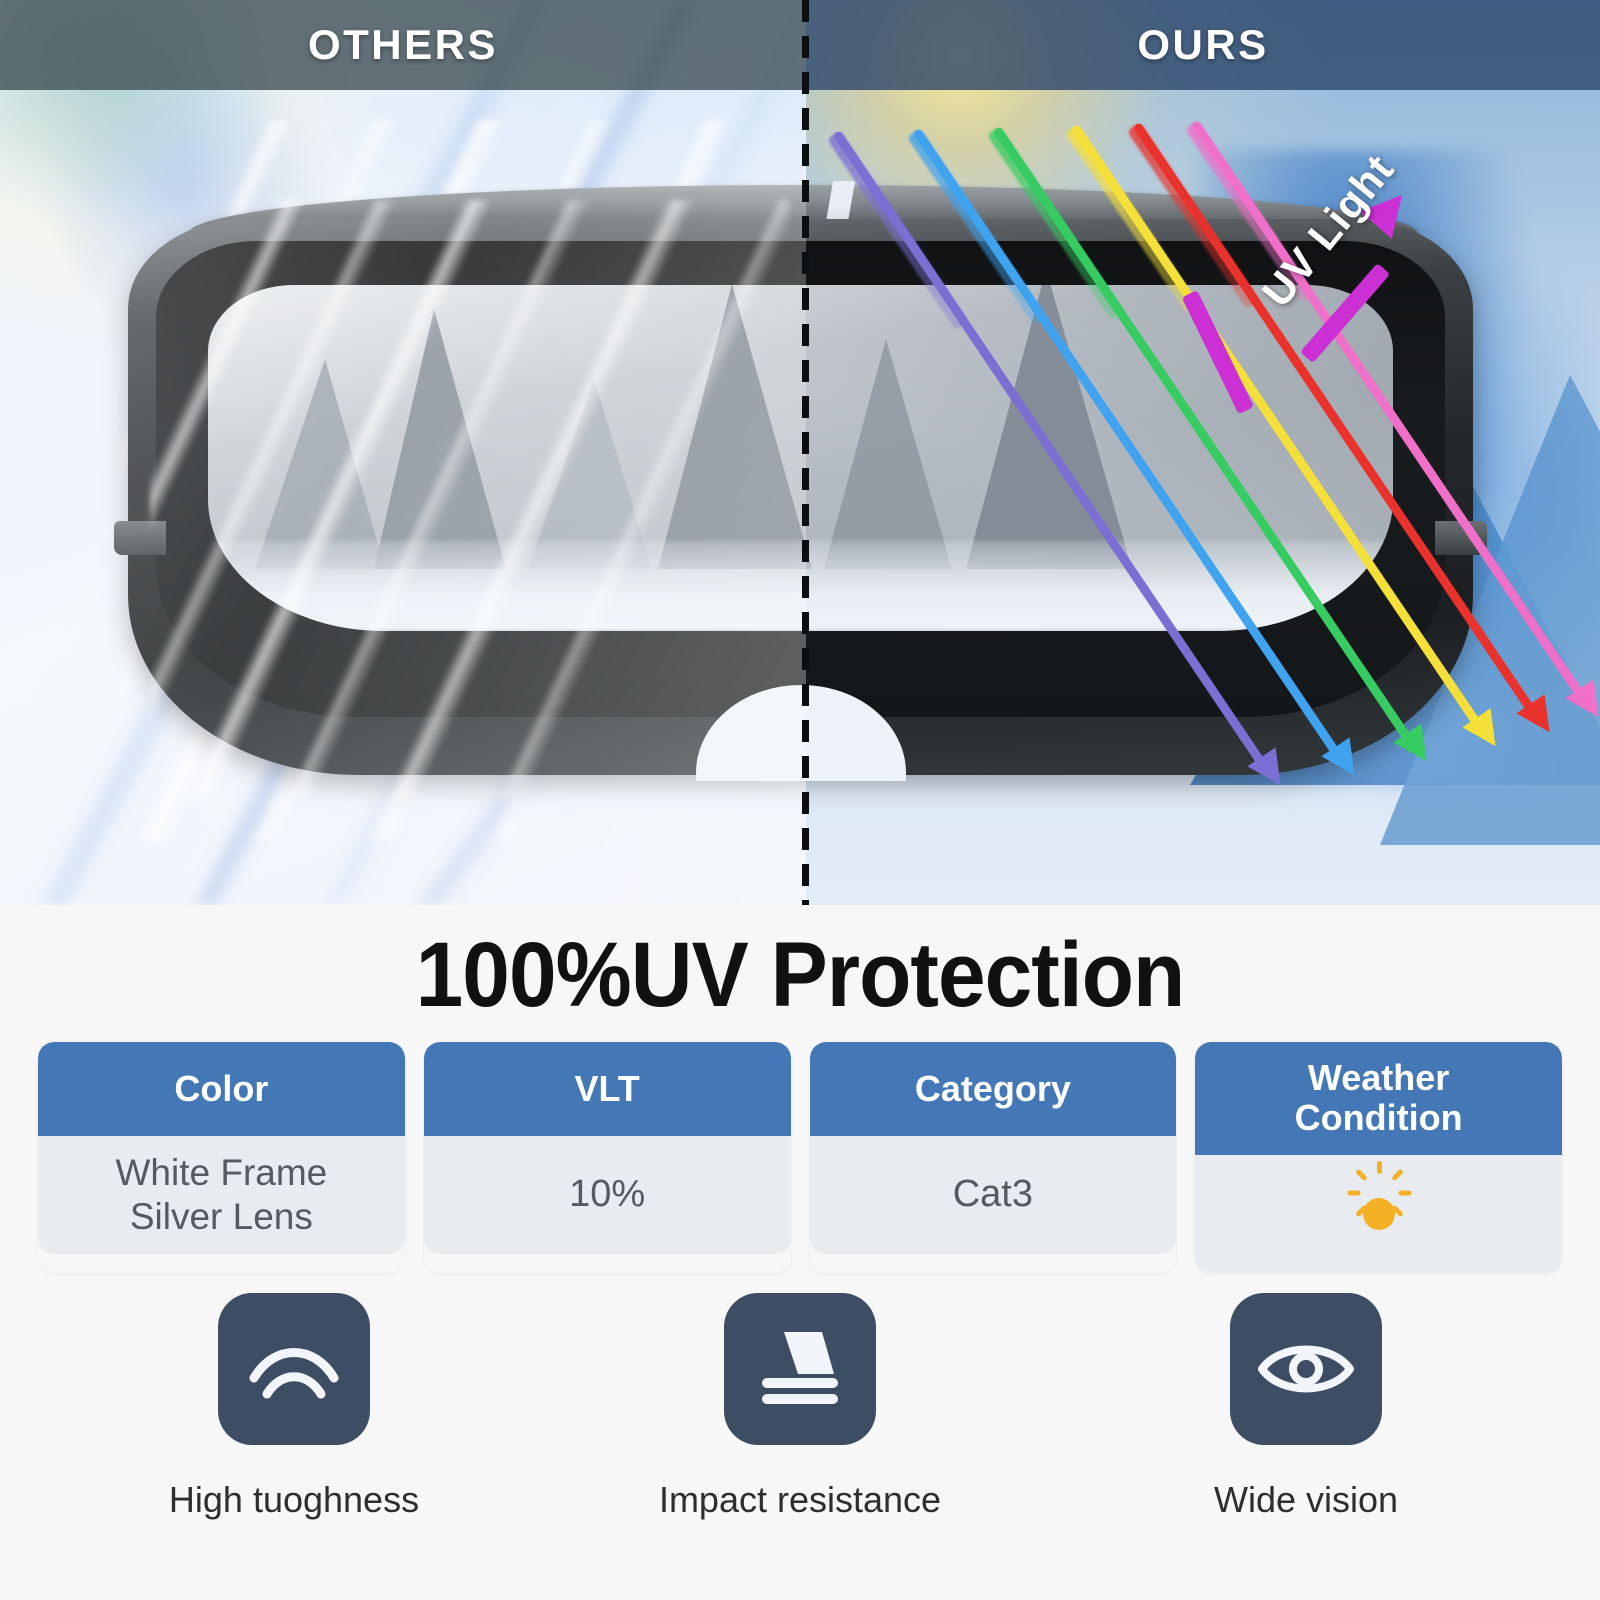 The width and height of the screenshot is (1600, 1600). I want to click on spec-card-weather-value, so click(1378, 1213).